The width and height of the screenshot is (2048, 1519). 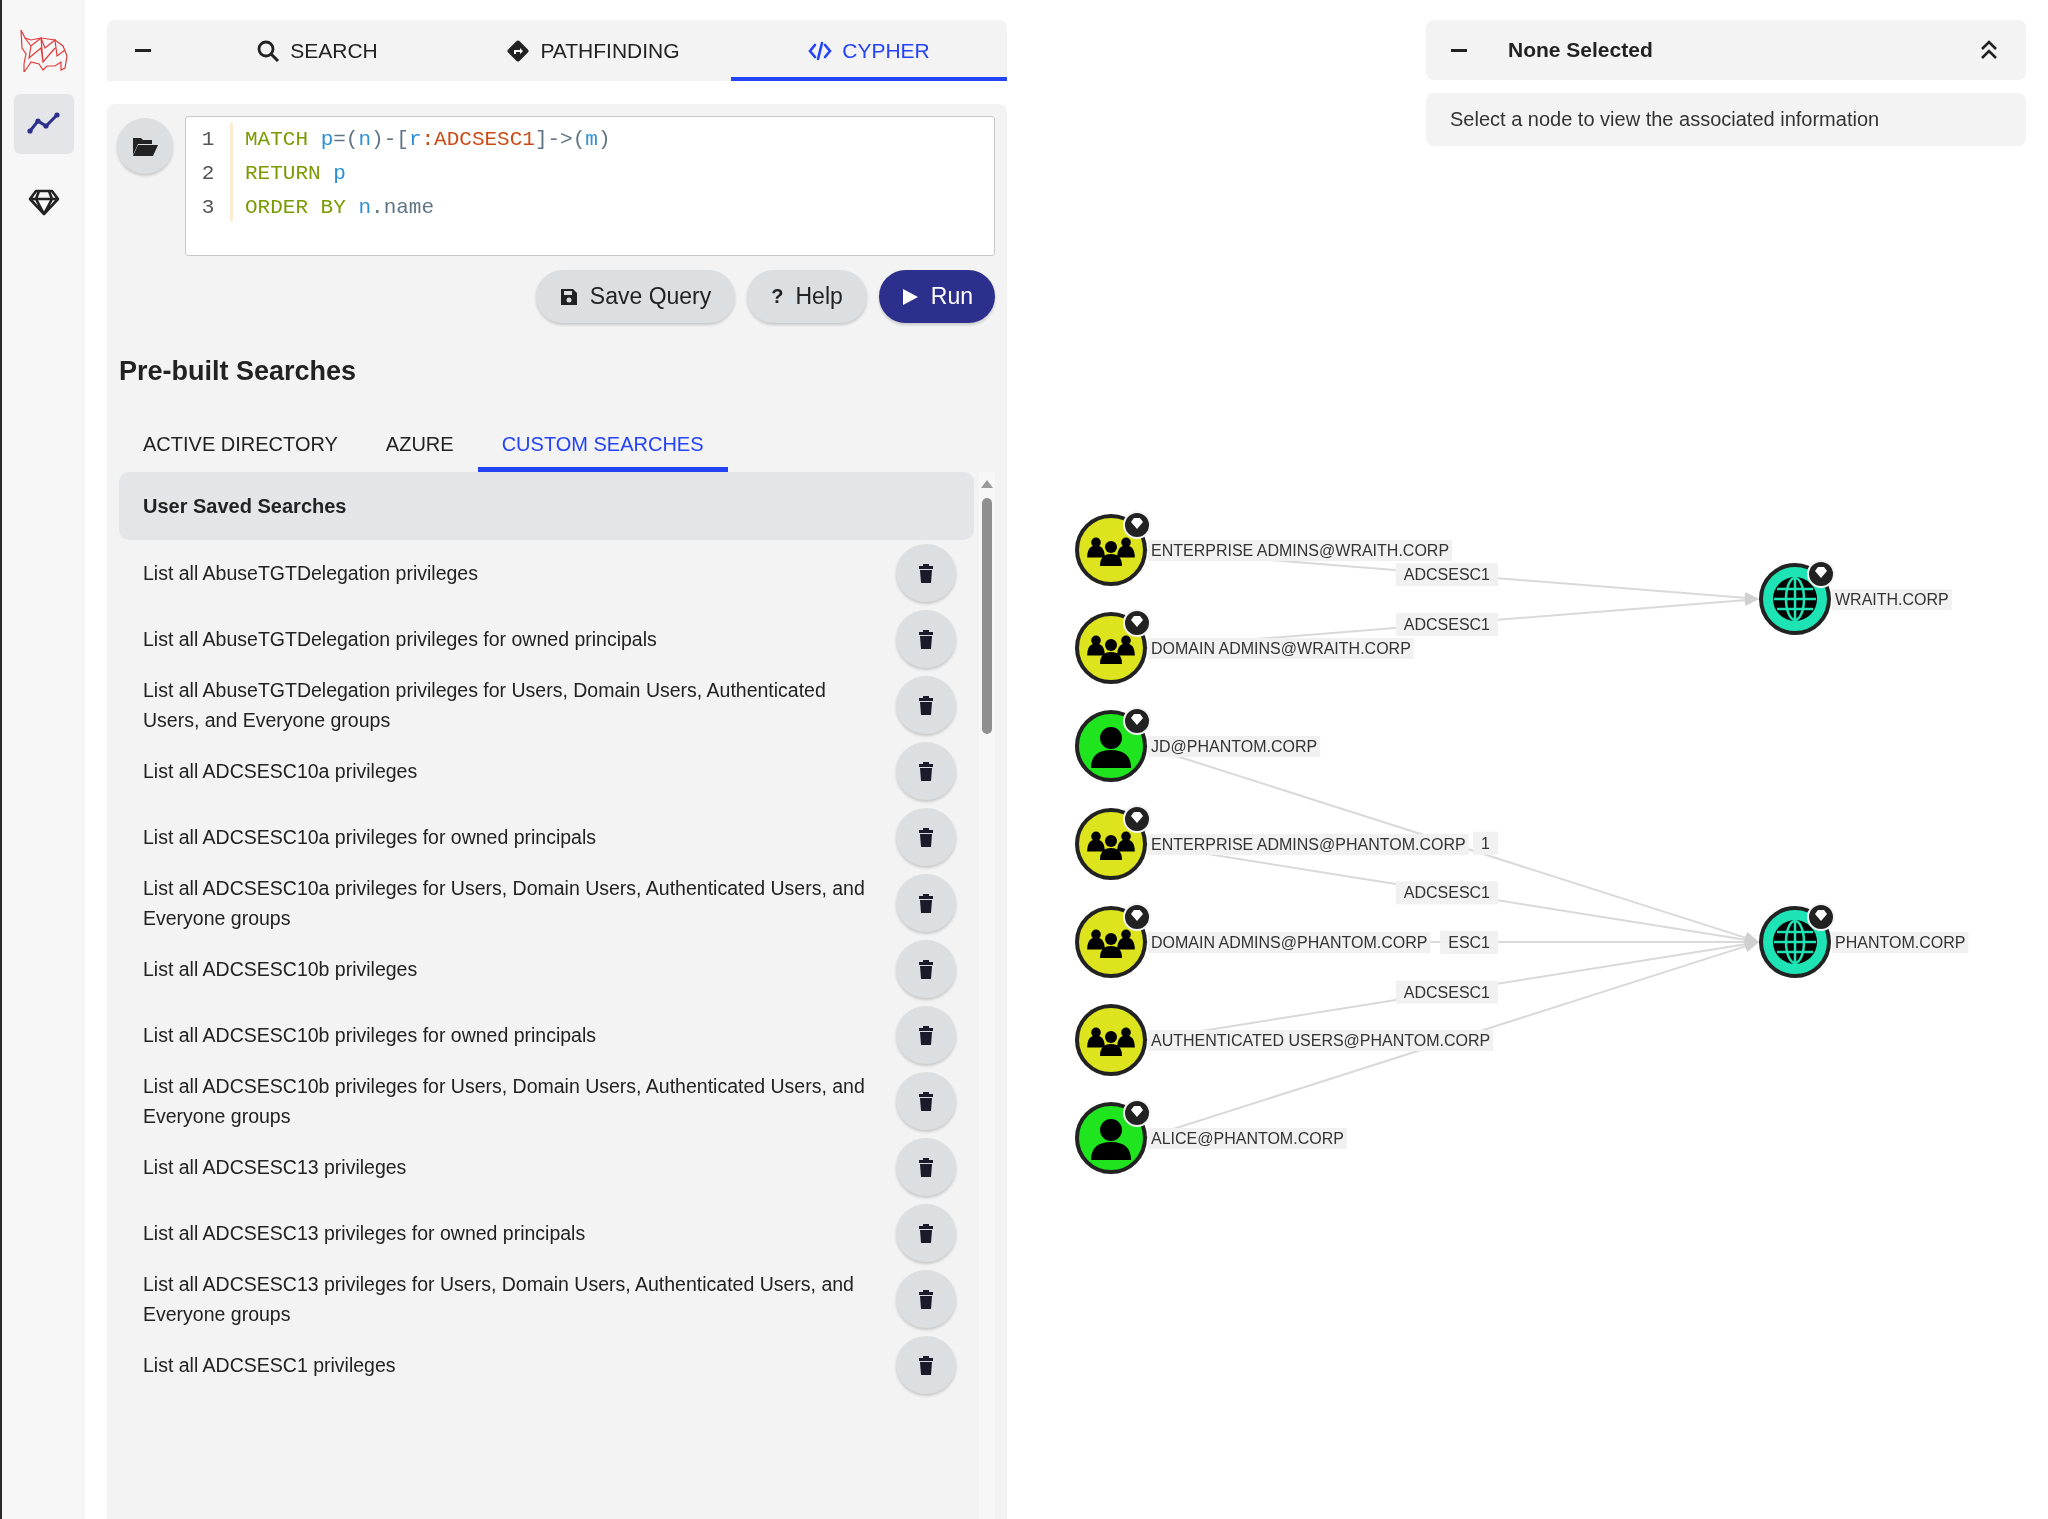 I want to click on saved-search-item: List all ADCSESC1 privileges, so click(x=269, y=1365).